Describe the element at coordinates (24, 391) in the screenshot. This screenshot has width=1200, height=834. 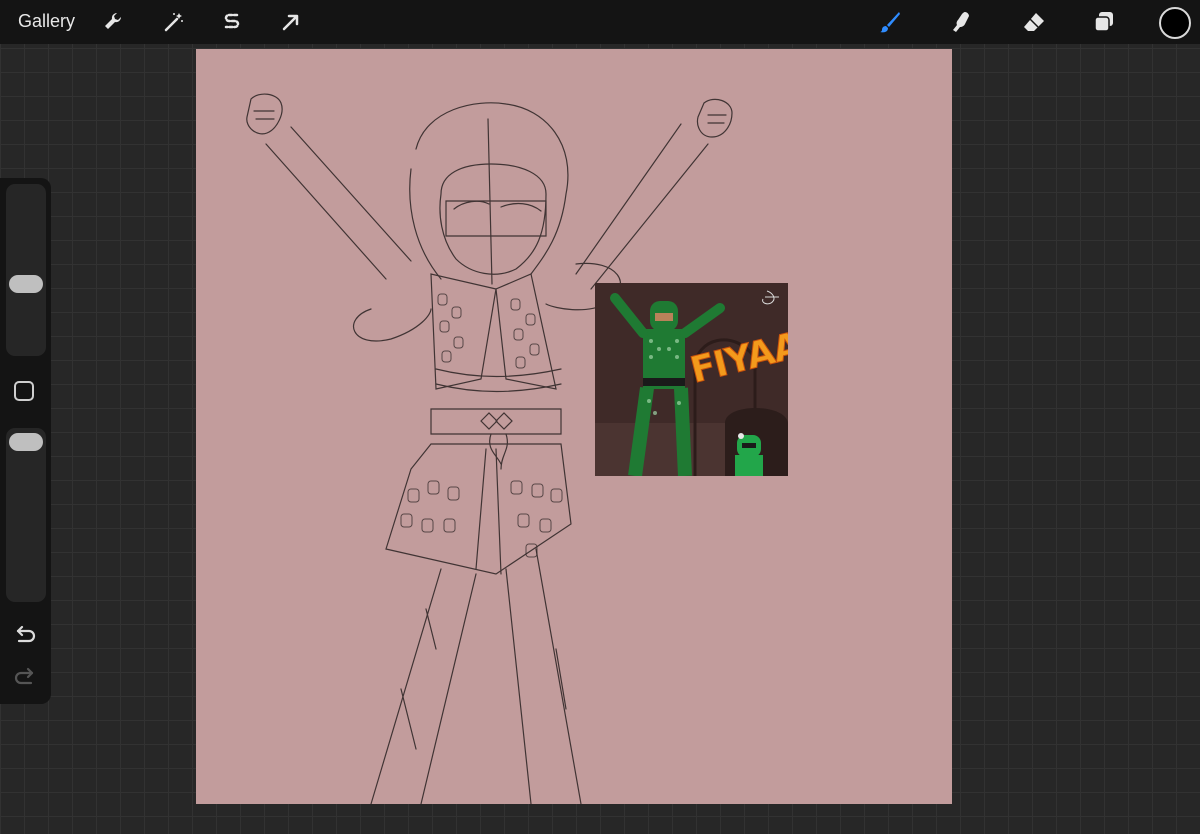
I see `modify-button` at that location.